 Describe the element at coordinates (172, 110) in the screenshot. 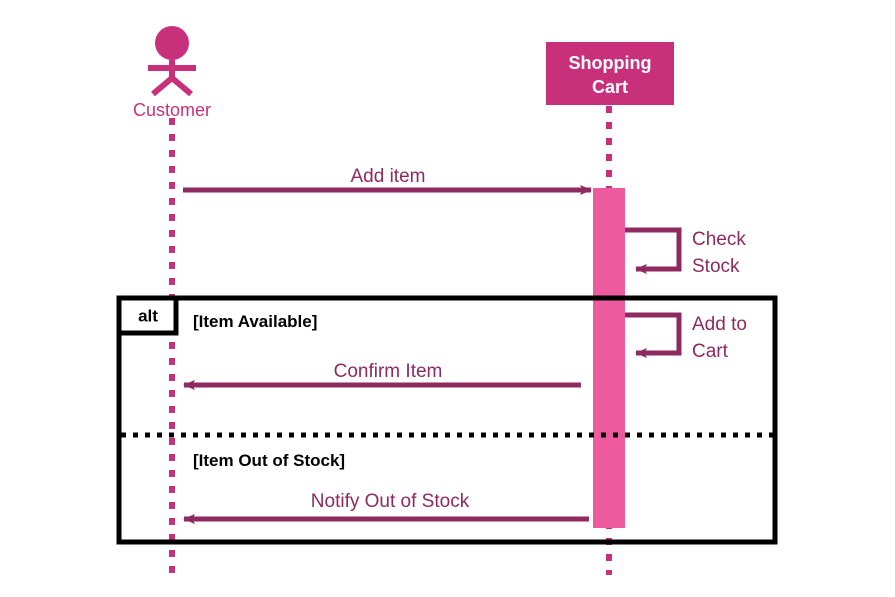

I see `actor-customer-label: Customer` at that location.